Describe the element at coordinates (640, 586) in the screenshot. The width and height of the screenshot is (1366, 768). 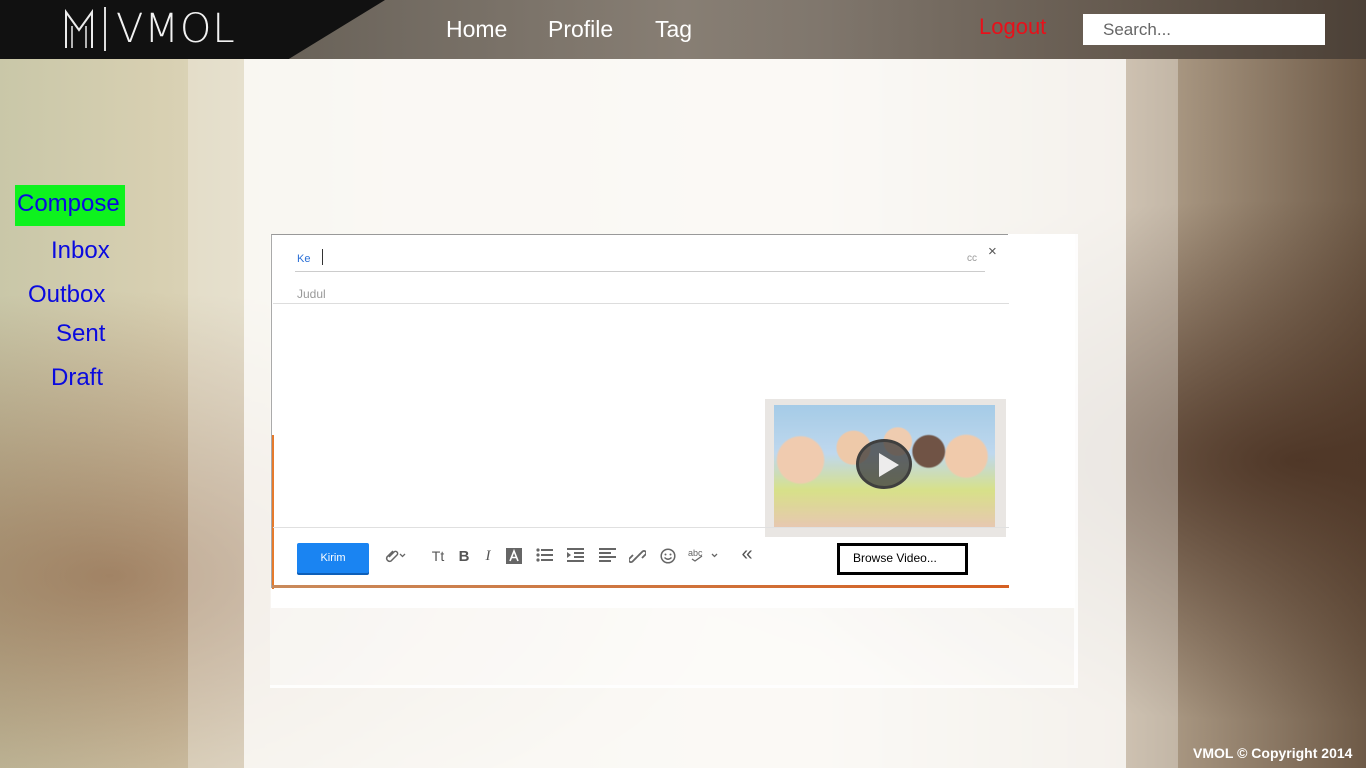
I see `compose-bottom-accent` at that location.